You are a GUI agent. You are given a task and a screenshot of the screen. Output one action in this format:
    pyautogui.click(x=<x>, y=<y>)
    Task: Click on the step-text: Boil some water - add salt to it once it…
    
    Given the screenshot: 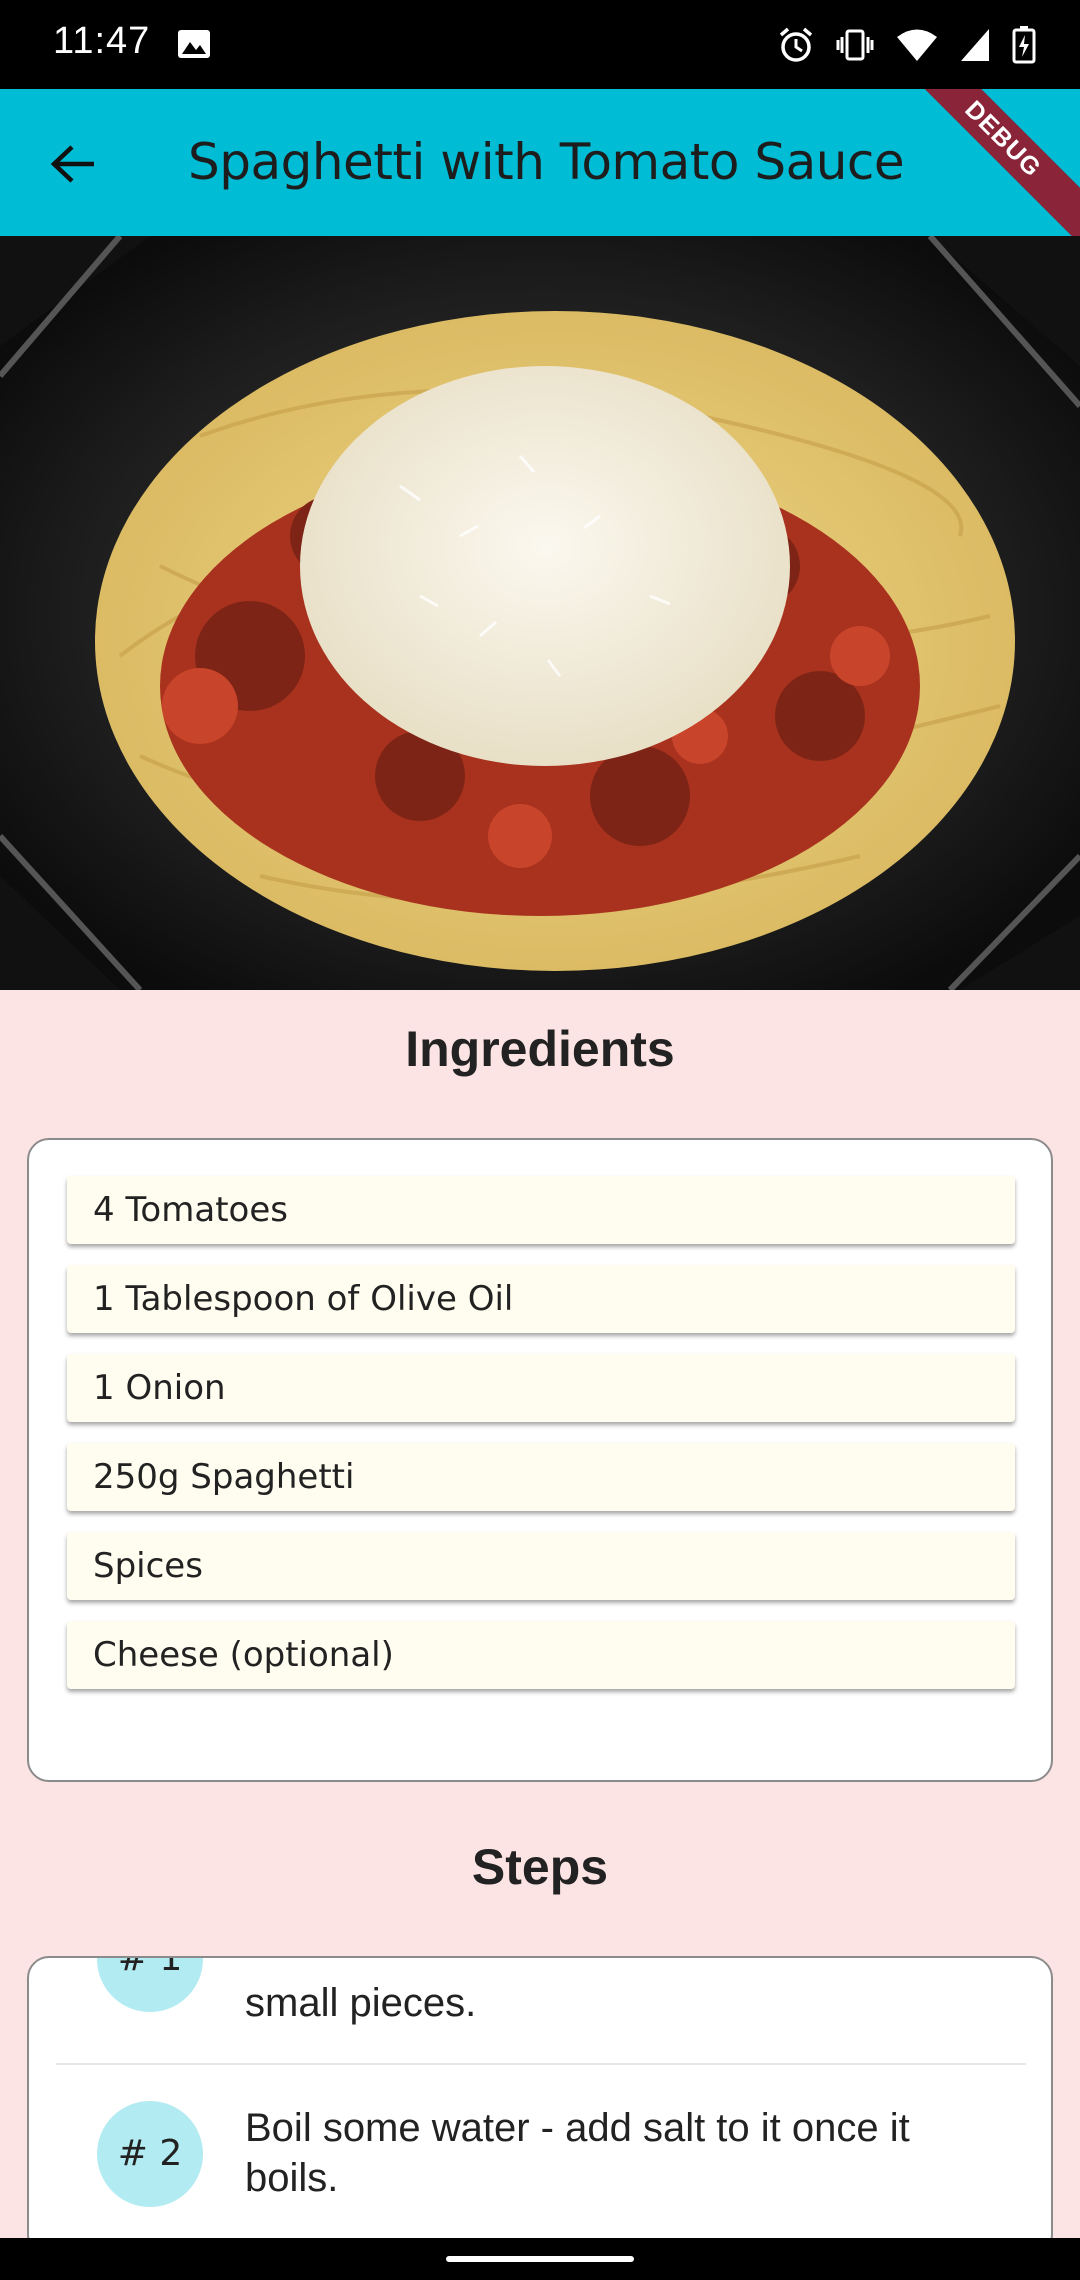 What is the action you would take?
    pyautogui.click(x=577, y=2153)
    